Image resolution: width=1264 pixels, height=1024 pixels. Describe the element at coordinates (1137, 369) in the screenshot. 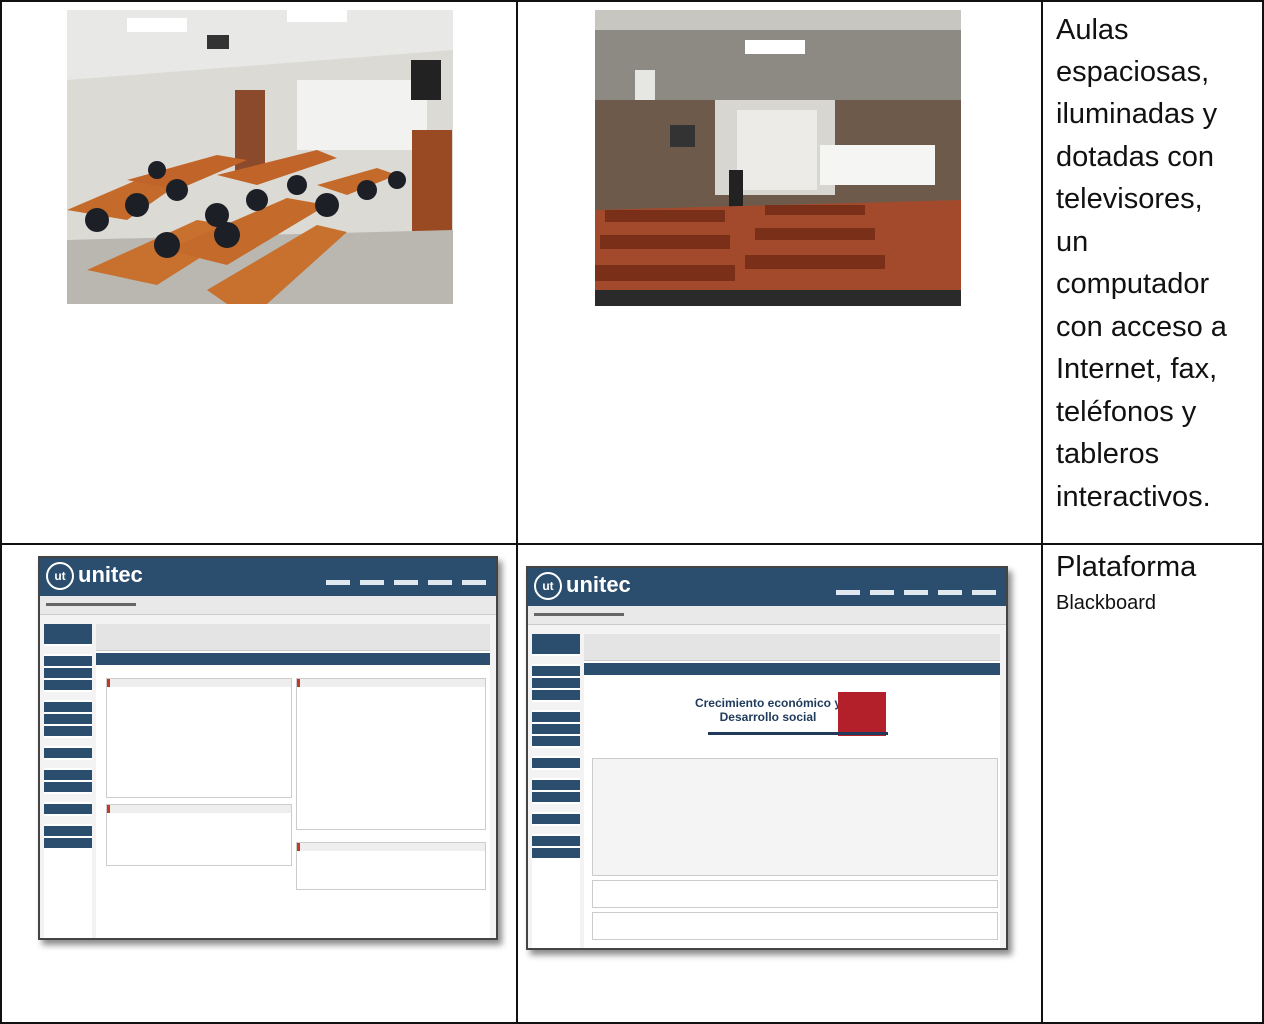

I see `description-line: Internet, fax,` at that location.